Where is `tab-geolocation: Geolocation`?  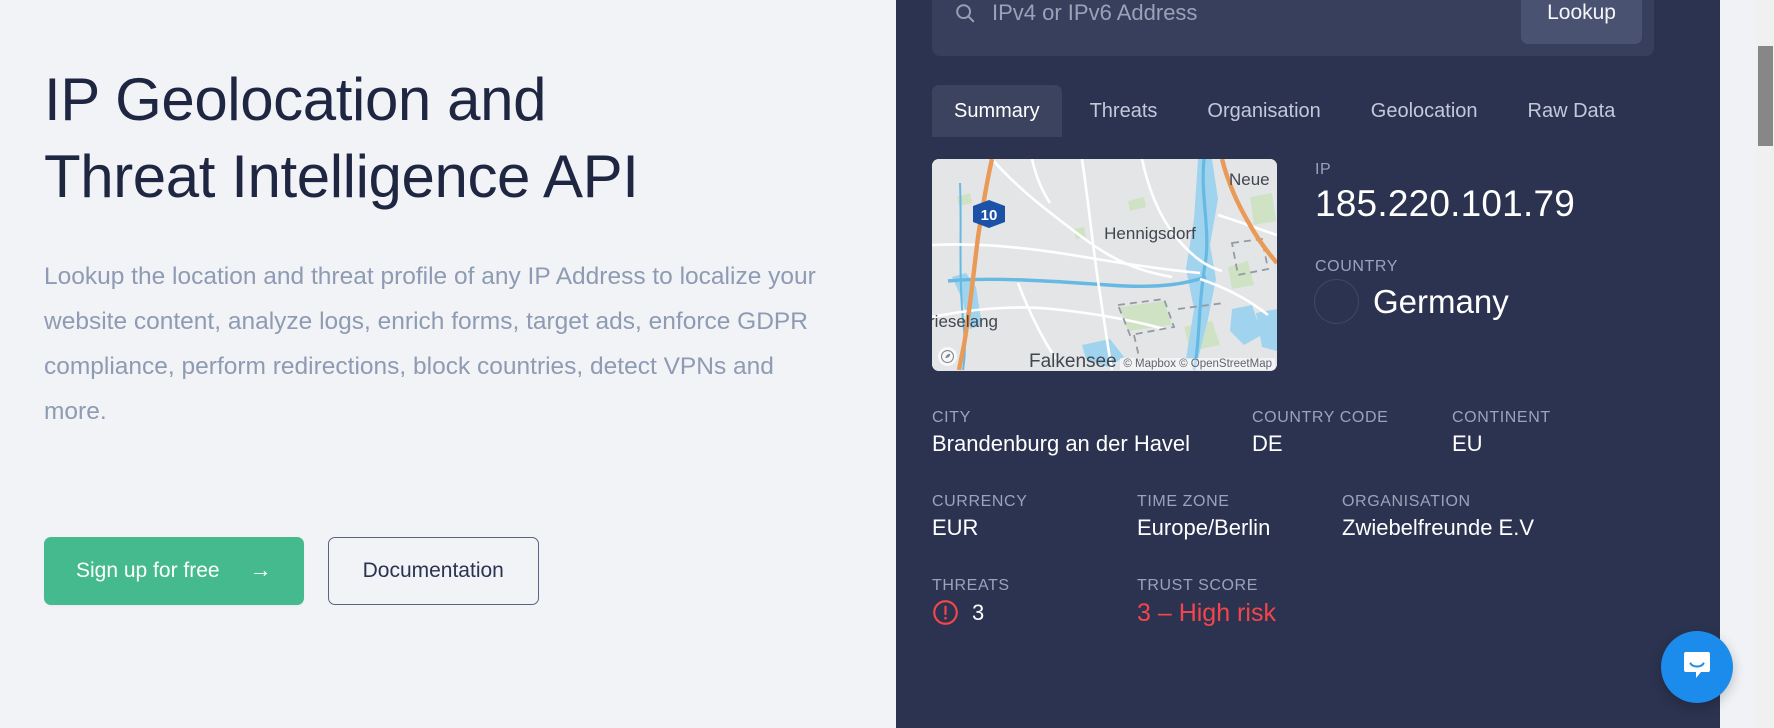 tab-geolocation: Geolocation is located at coordinates (1424, 111).